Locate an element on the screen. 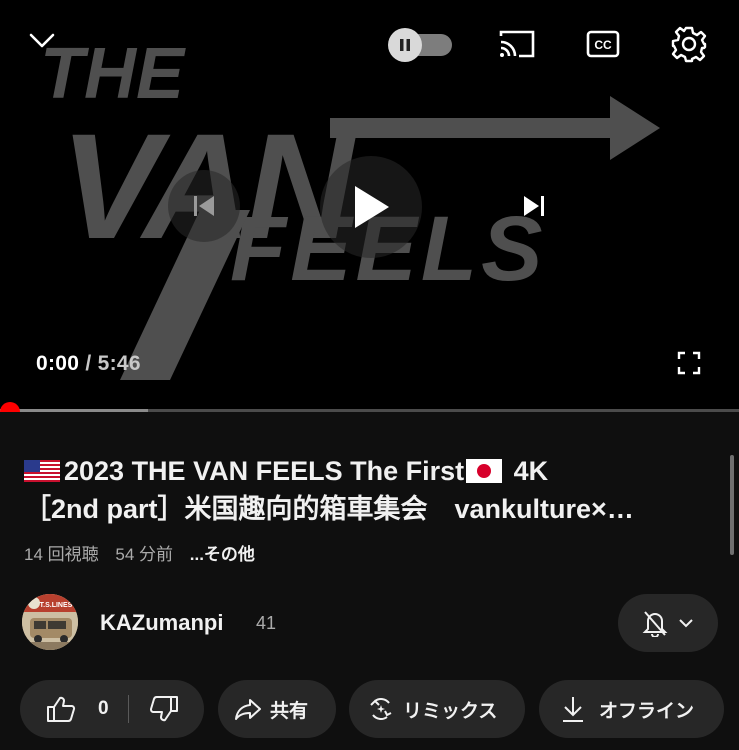 The image size is (739, 750). view-count: 14 回視聴 is located at coordinates (61, 554).